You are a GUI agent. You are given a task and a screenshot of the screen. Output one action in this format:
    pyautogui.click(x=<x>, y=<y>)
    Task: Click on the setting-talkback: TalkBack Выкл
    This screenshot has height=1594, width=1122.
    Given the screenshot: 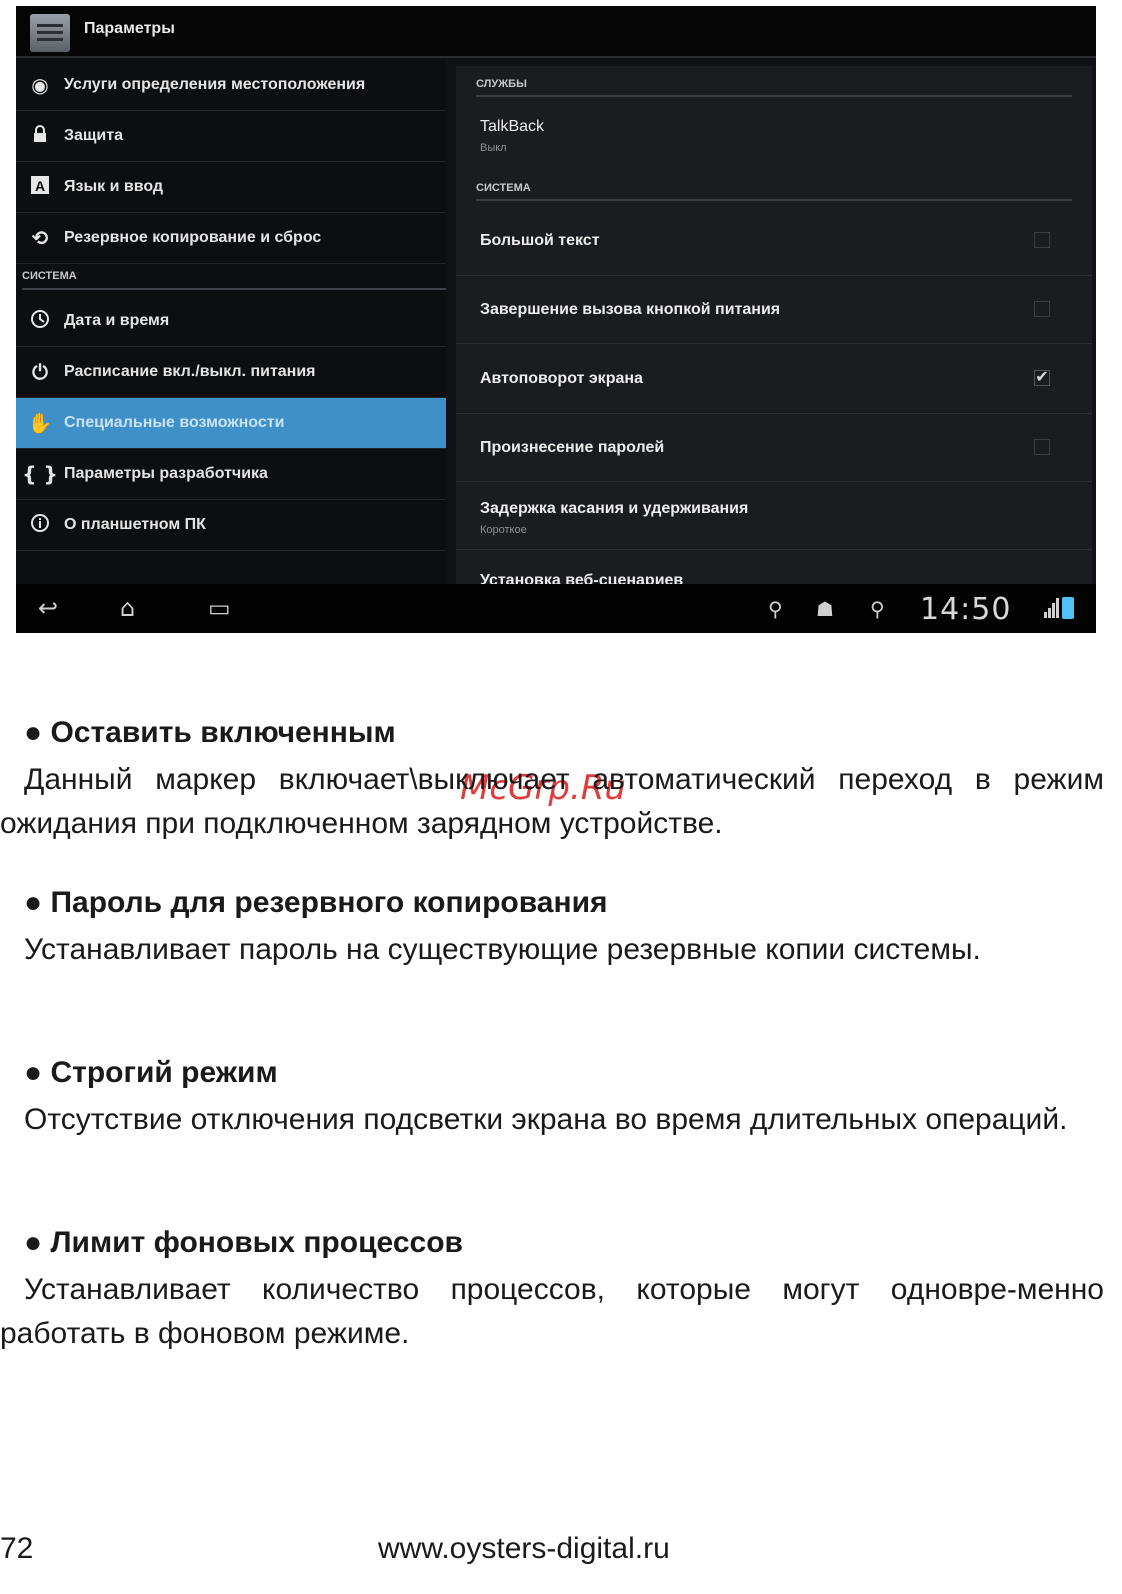 What is the action you would take?
    pyautogui.click(x=774, y=137)
    